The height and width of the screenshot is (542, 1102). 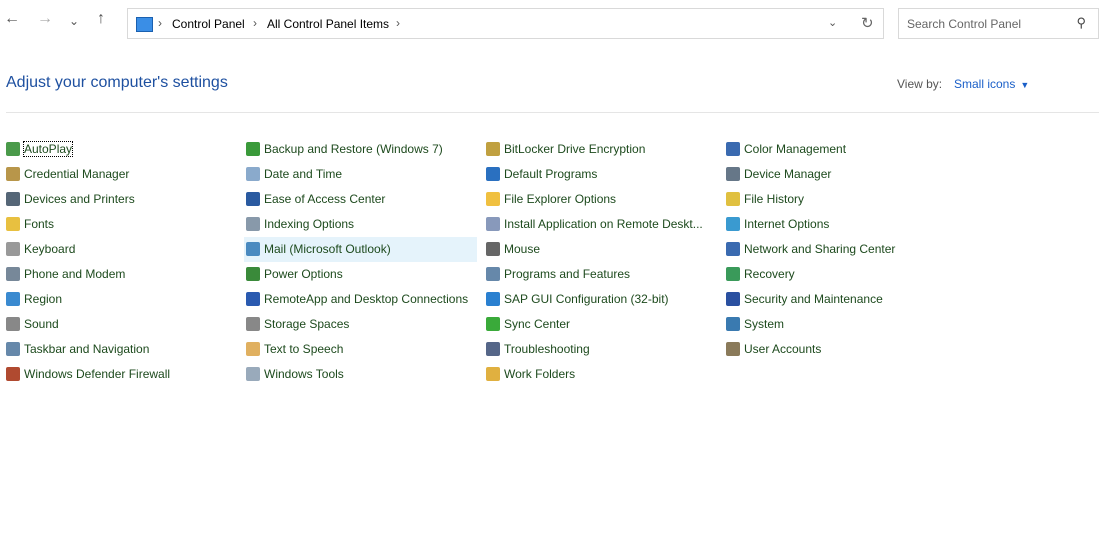 What do you see at coordinates (733, 324) in the screenshot?
I see `system-icon` at bounding box center [733, 324].